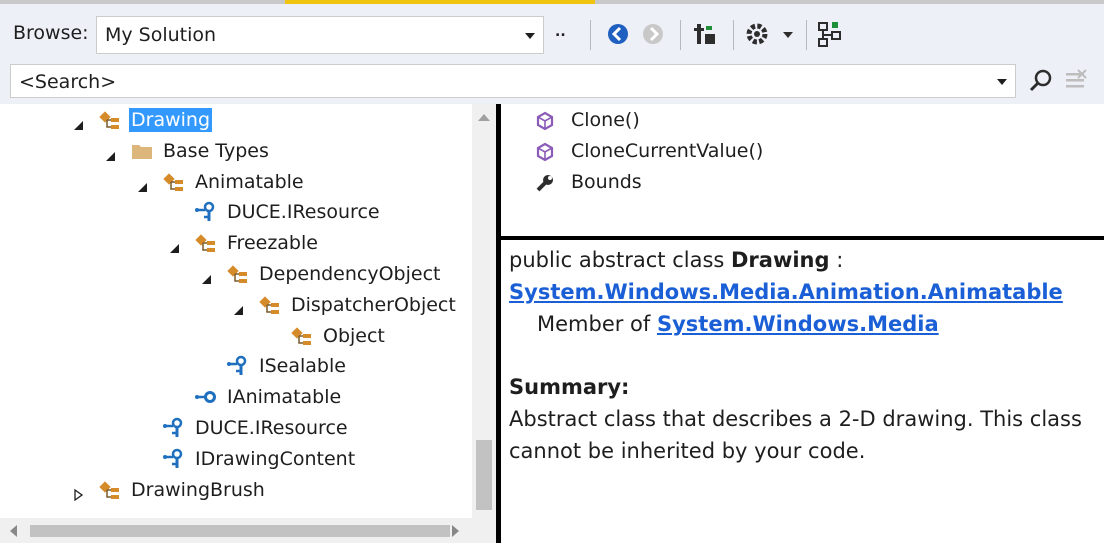  What do you see at coordinates (350, 274) in the screenshot?
I see `tree-node-label: DependencyObject` at bounding box center [350, 274].